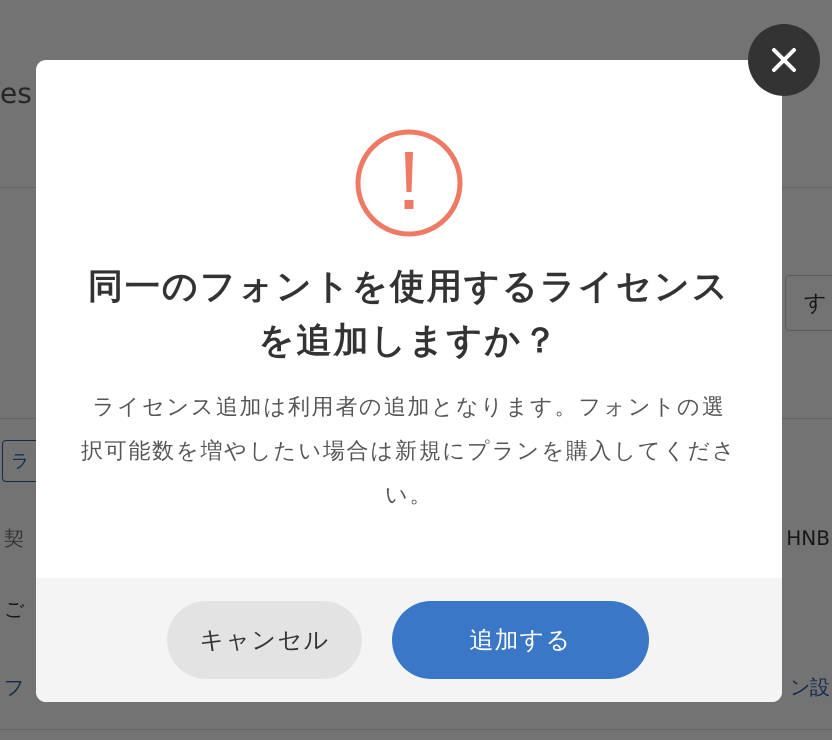 The height and width of the screenshot is (740, 832). Describe the element at coordinates (808, 538) in the screenshot. I see `contract-value: HNB` at that location.